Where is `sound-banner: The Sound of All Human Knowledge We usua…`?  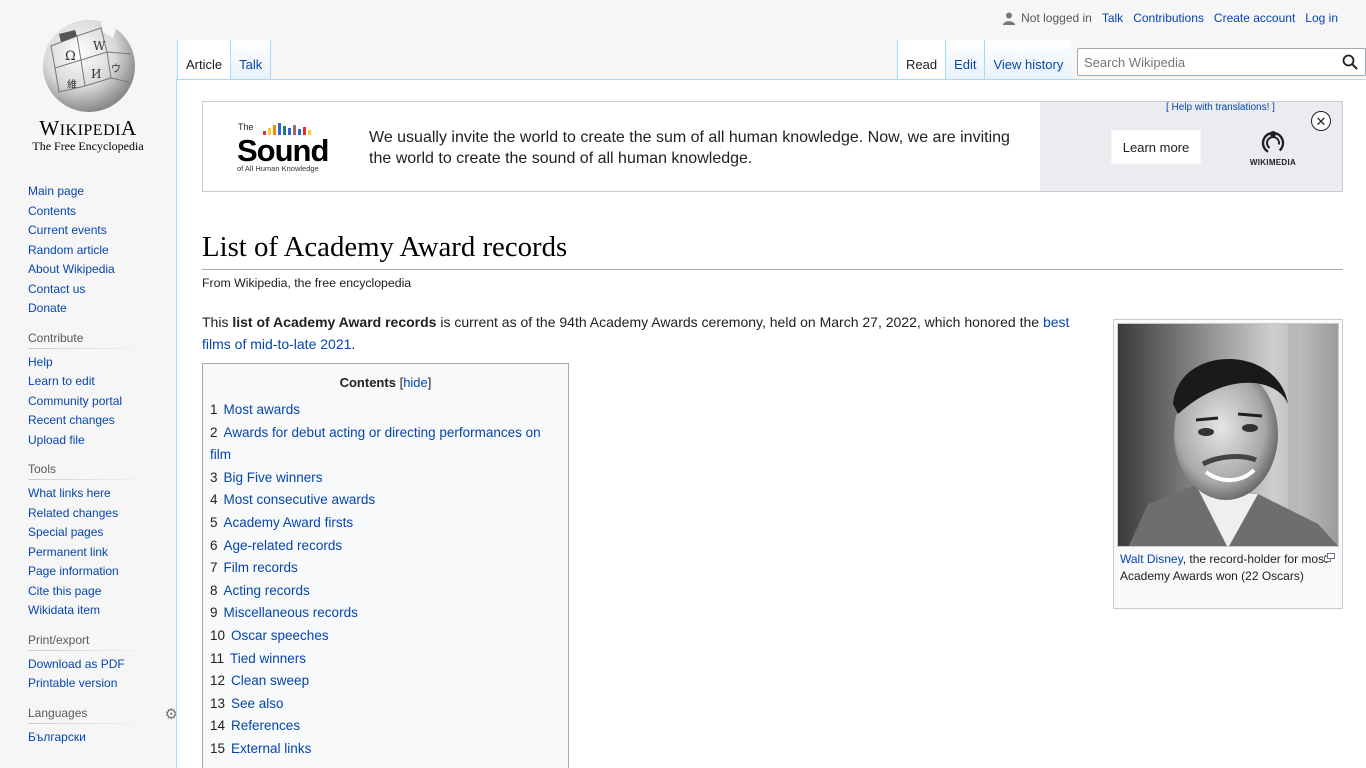
sound-banner: The Sound of All Human Knowledge We usua… is located at coordinates (772, 146).